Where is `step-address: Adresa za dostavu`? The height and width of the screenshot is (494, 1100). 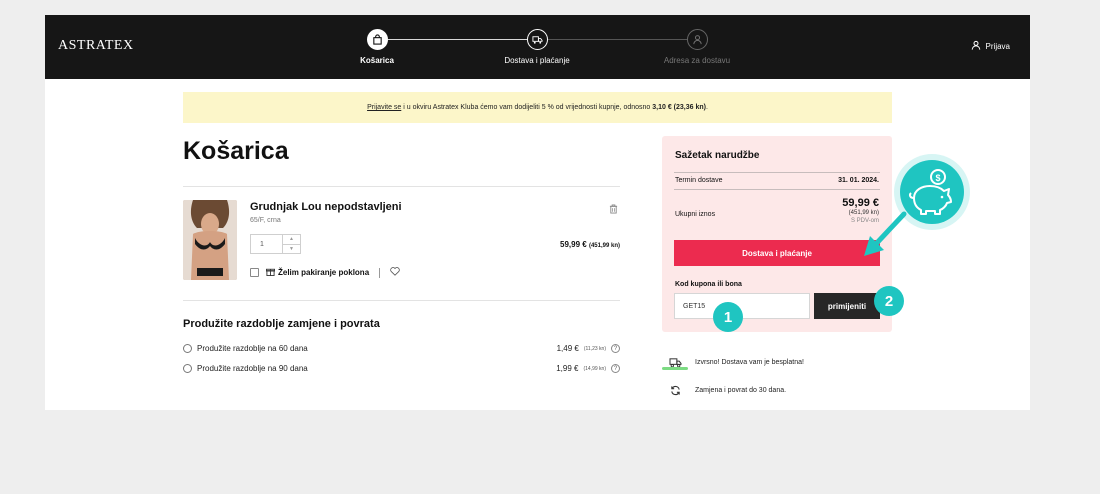
step-address: Adresa za dostavu is located at coordinates (697, 47).